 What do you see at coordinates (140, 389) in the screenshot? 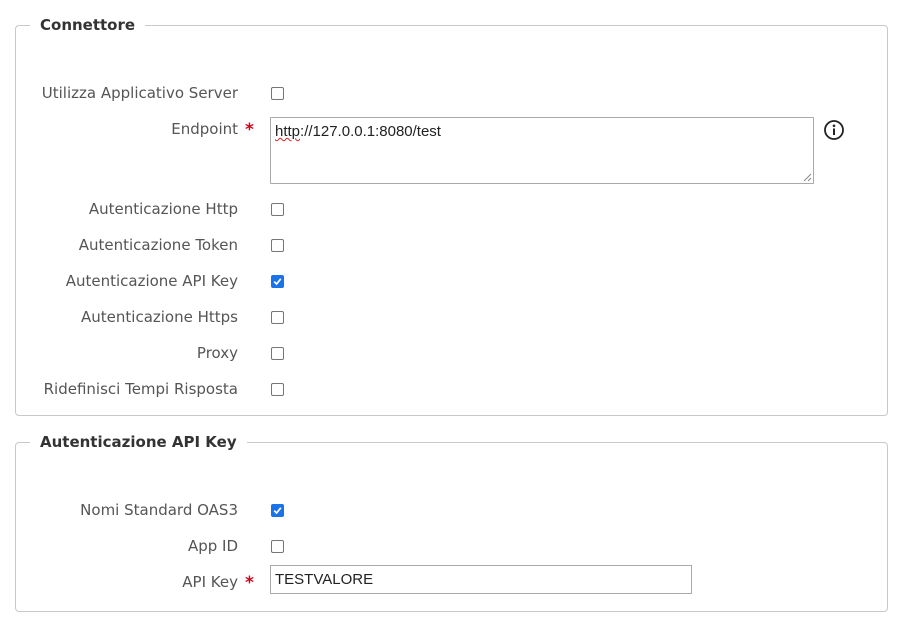
I see `ridefinisci-tempi-risposta-label: Ridefinisci Tempi Risposta` at bounding box center [140, 389].